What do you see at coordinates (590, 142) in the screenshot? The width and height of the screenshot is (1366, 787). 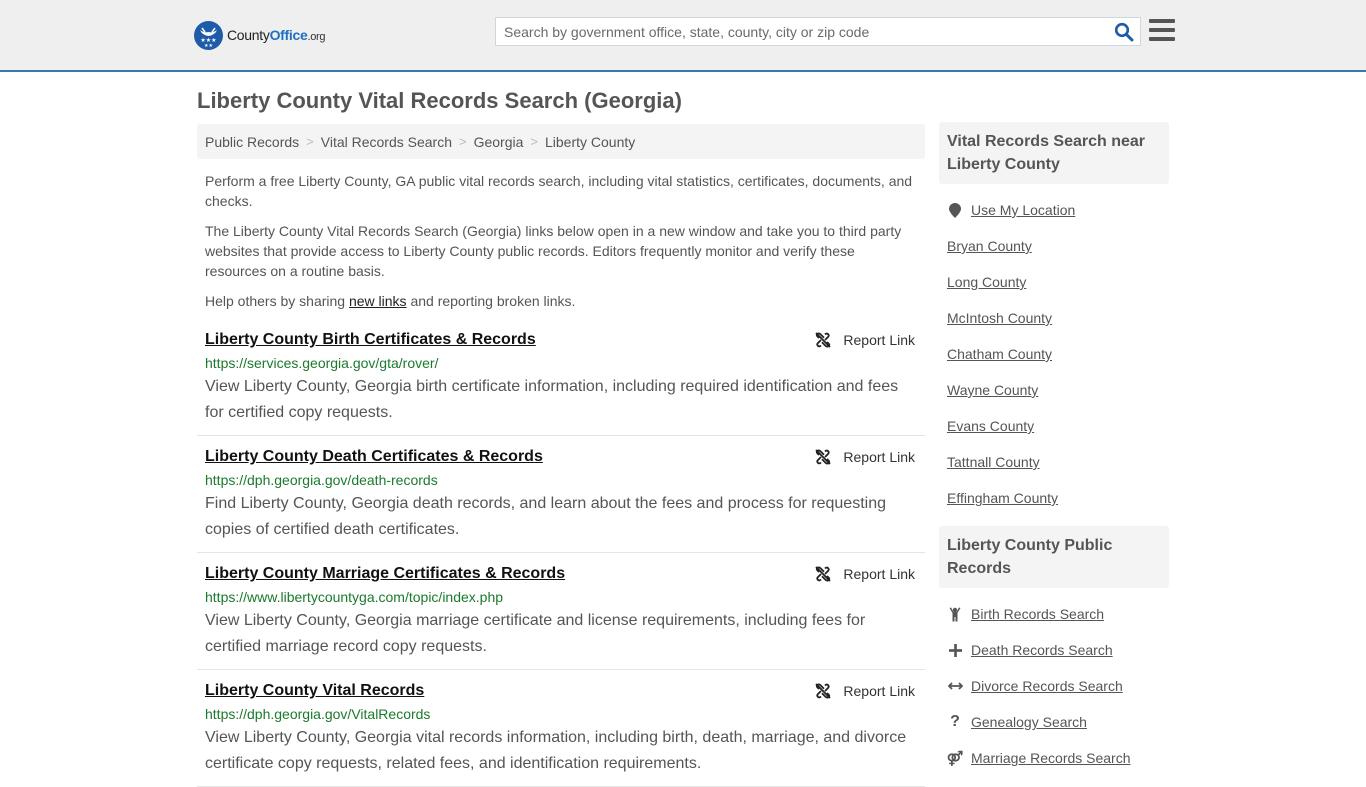 I see `breadcrumb-liberty-county: Liberty County` at bounding box center [590, 142].